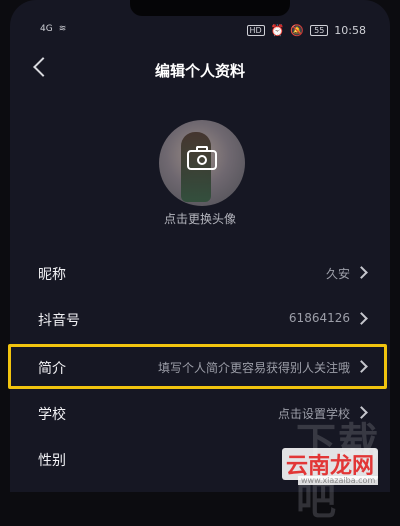  What do you see at coordinates (200, 30) in the screenshot?
I see `status-bar: 4G ≋ HD ⏰ 🔕 55 10:58` at bounding box center [200, 30].